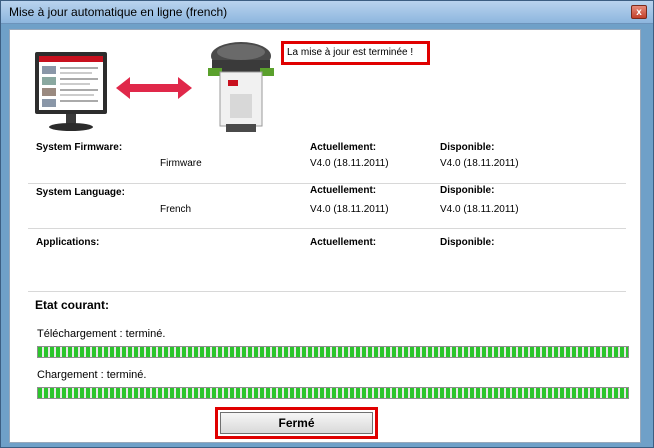  What do you see at coordinates (71, 91) in the screenshot?
I see `computer-monitor-icon` at bounding box center [71, 91].